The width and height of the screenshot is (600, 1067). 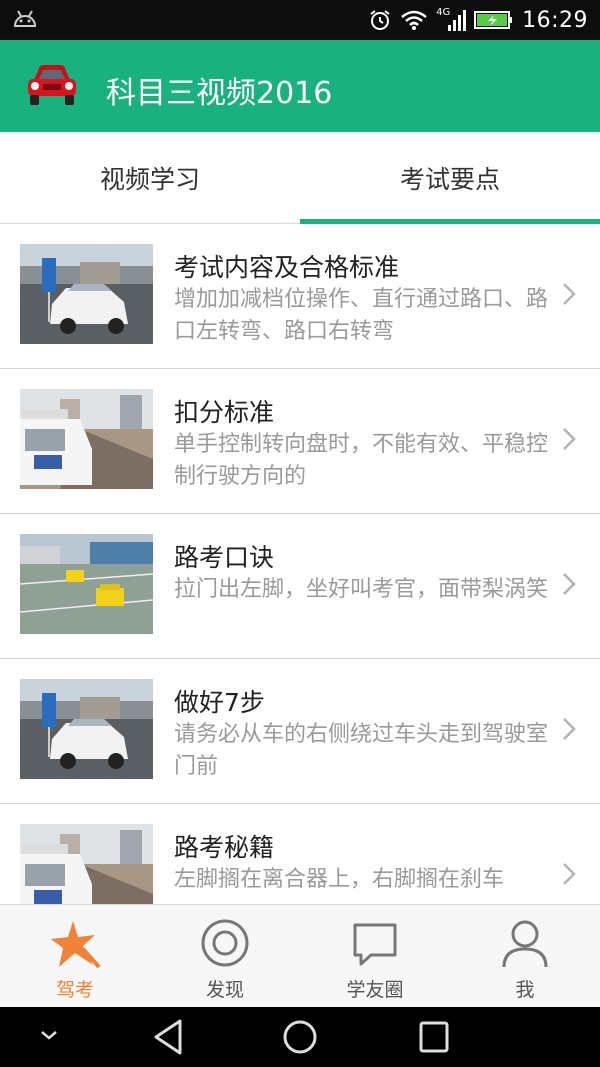 I want to click on back-icon, so click(x=168, y=1037).